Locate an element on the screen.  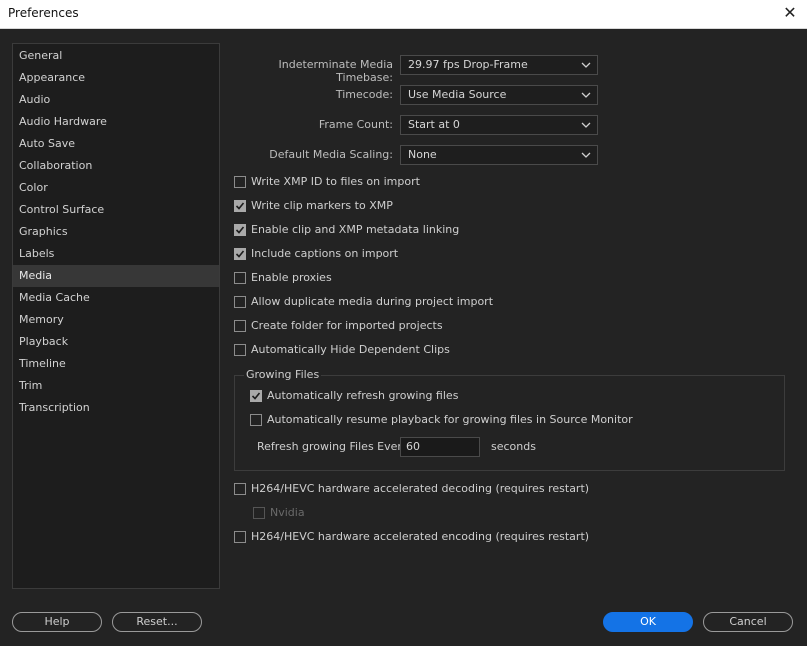
sidebar-item-audio-hardware: Audio Hardware is located at coordinates (116, 122).